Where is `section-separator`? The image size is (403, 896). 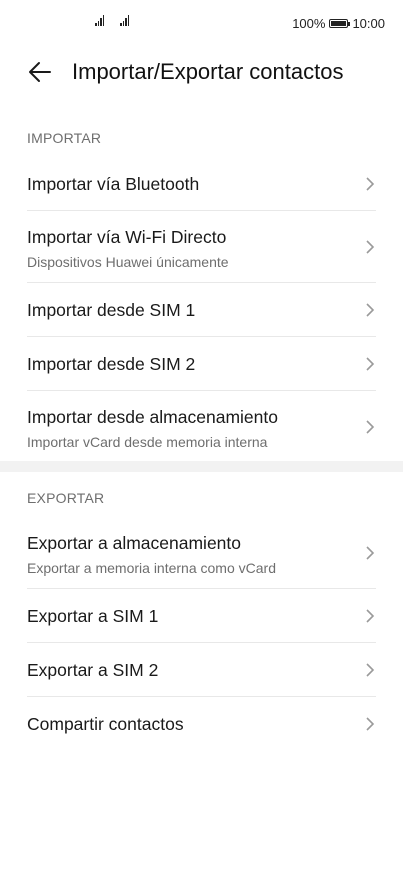 section-separator is located at coordinates (201, 466).